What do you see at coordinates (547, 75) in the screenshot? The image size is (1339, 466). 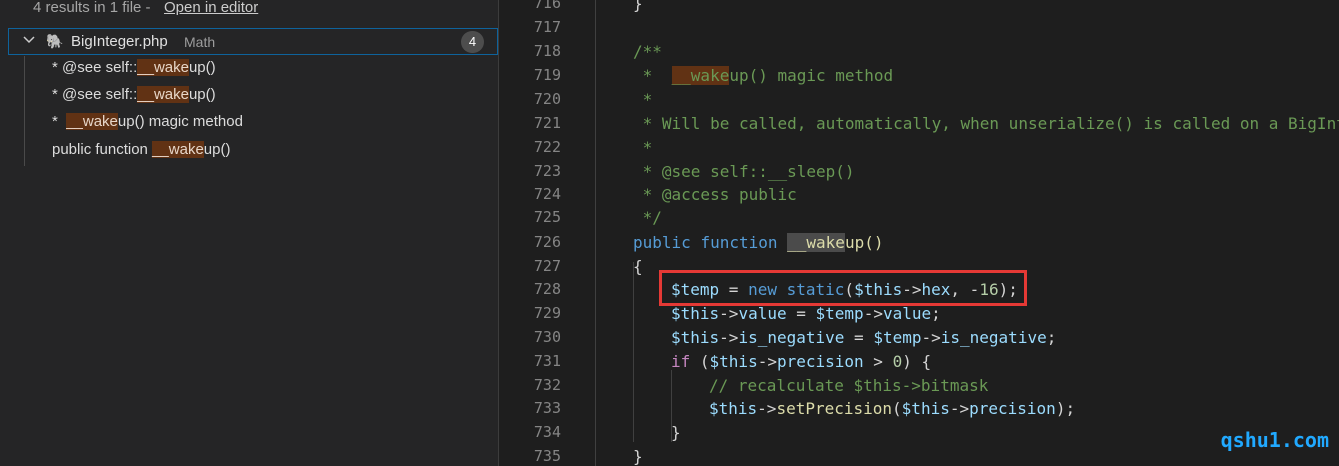 I see `line-number: 719` at bounding box center [547, 75].